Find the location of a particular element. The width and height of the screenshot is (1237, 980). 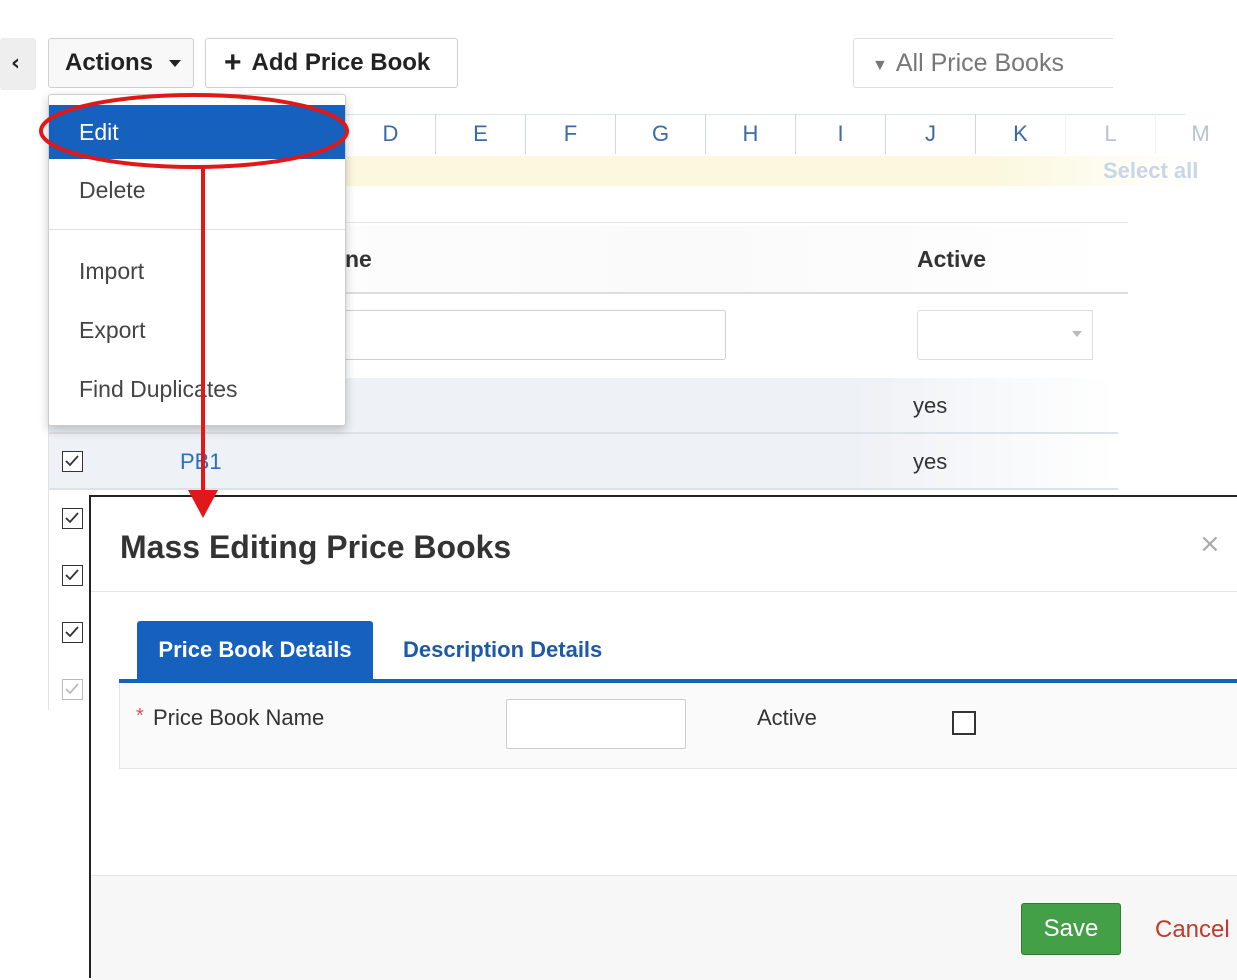

add-price-book-button: + Add Price Book is located at coordinates (331, 63).